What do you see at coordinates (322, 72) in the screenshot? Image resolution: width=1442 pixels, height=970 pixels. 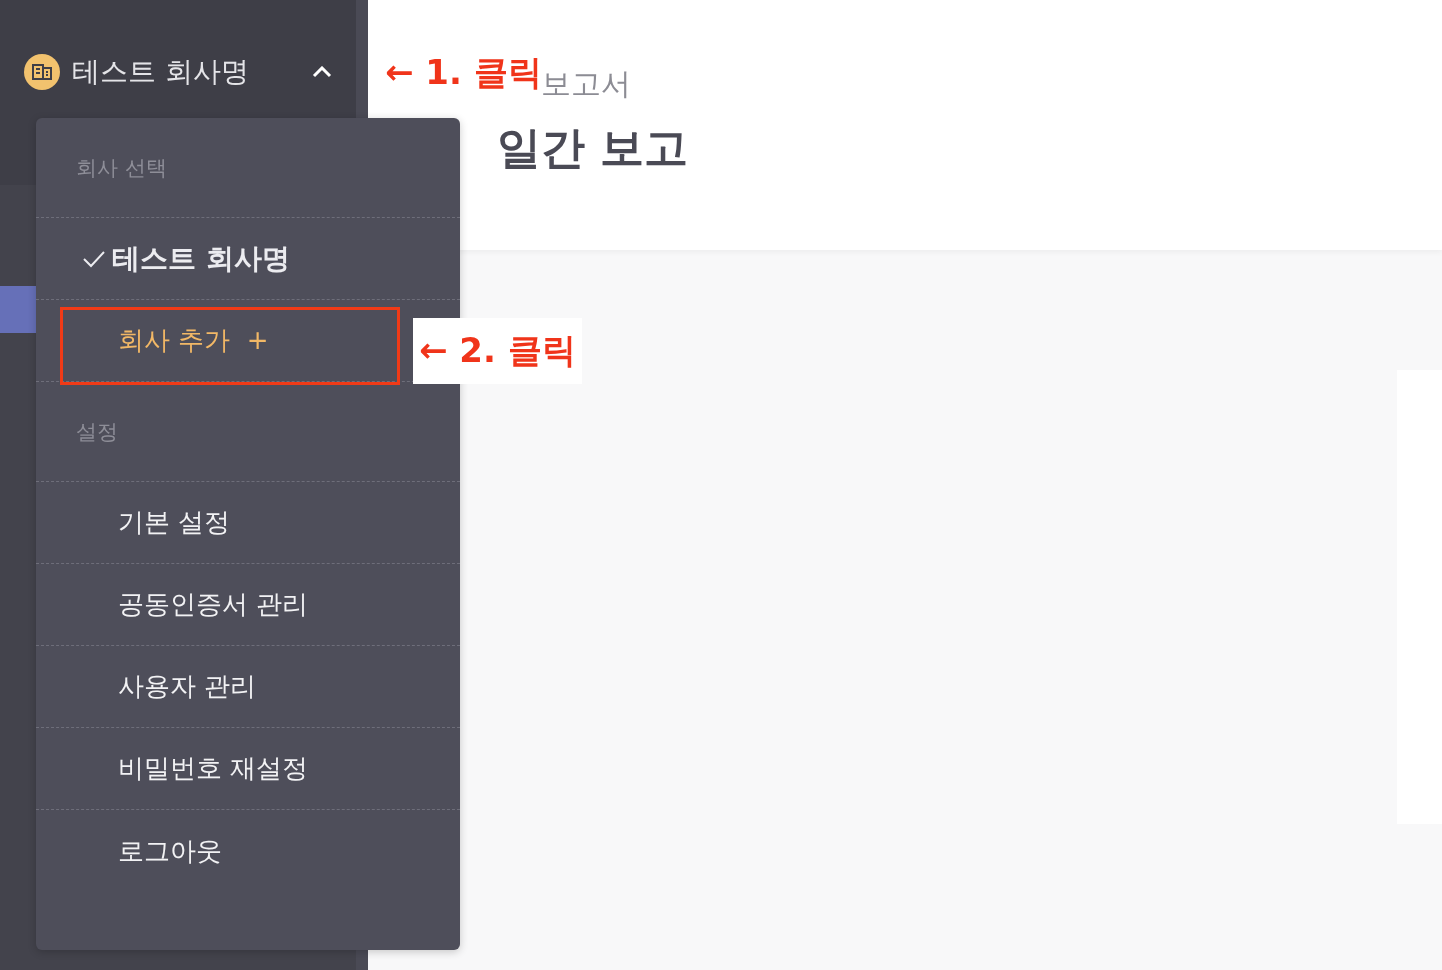 I see `chevron-icon` at bounding box center [322, 72].